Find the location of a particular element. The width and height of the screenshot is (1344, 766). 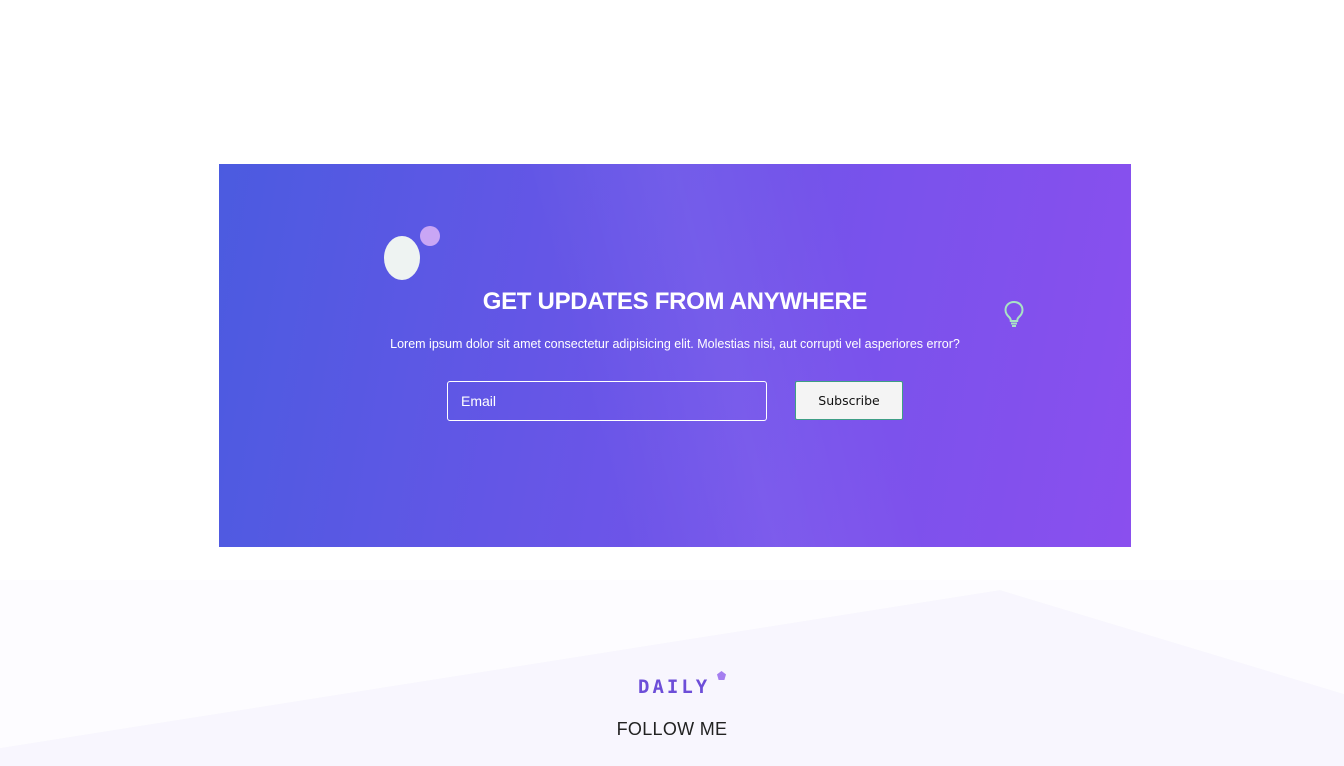

decorative-bubble-small is located at coordinates (430, 236).